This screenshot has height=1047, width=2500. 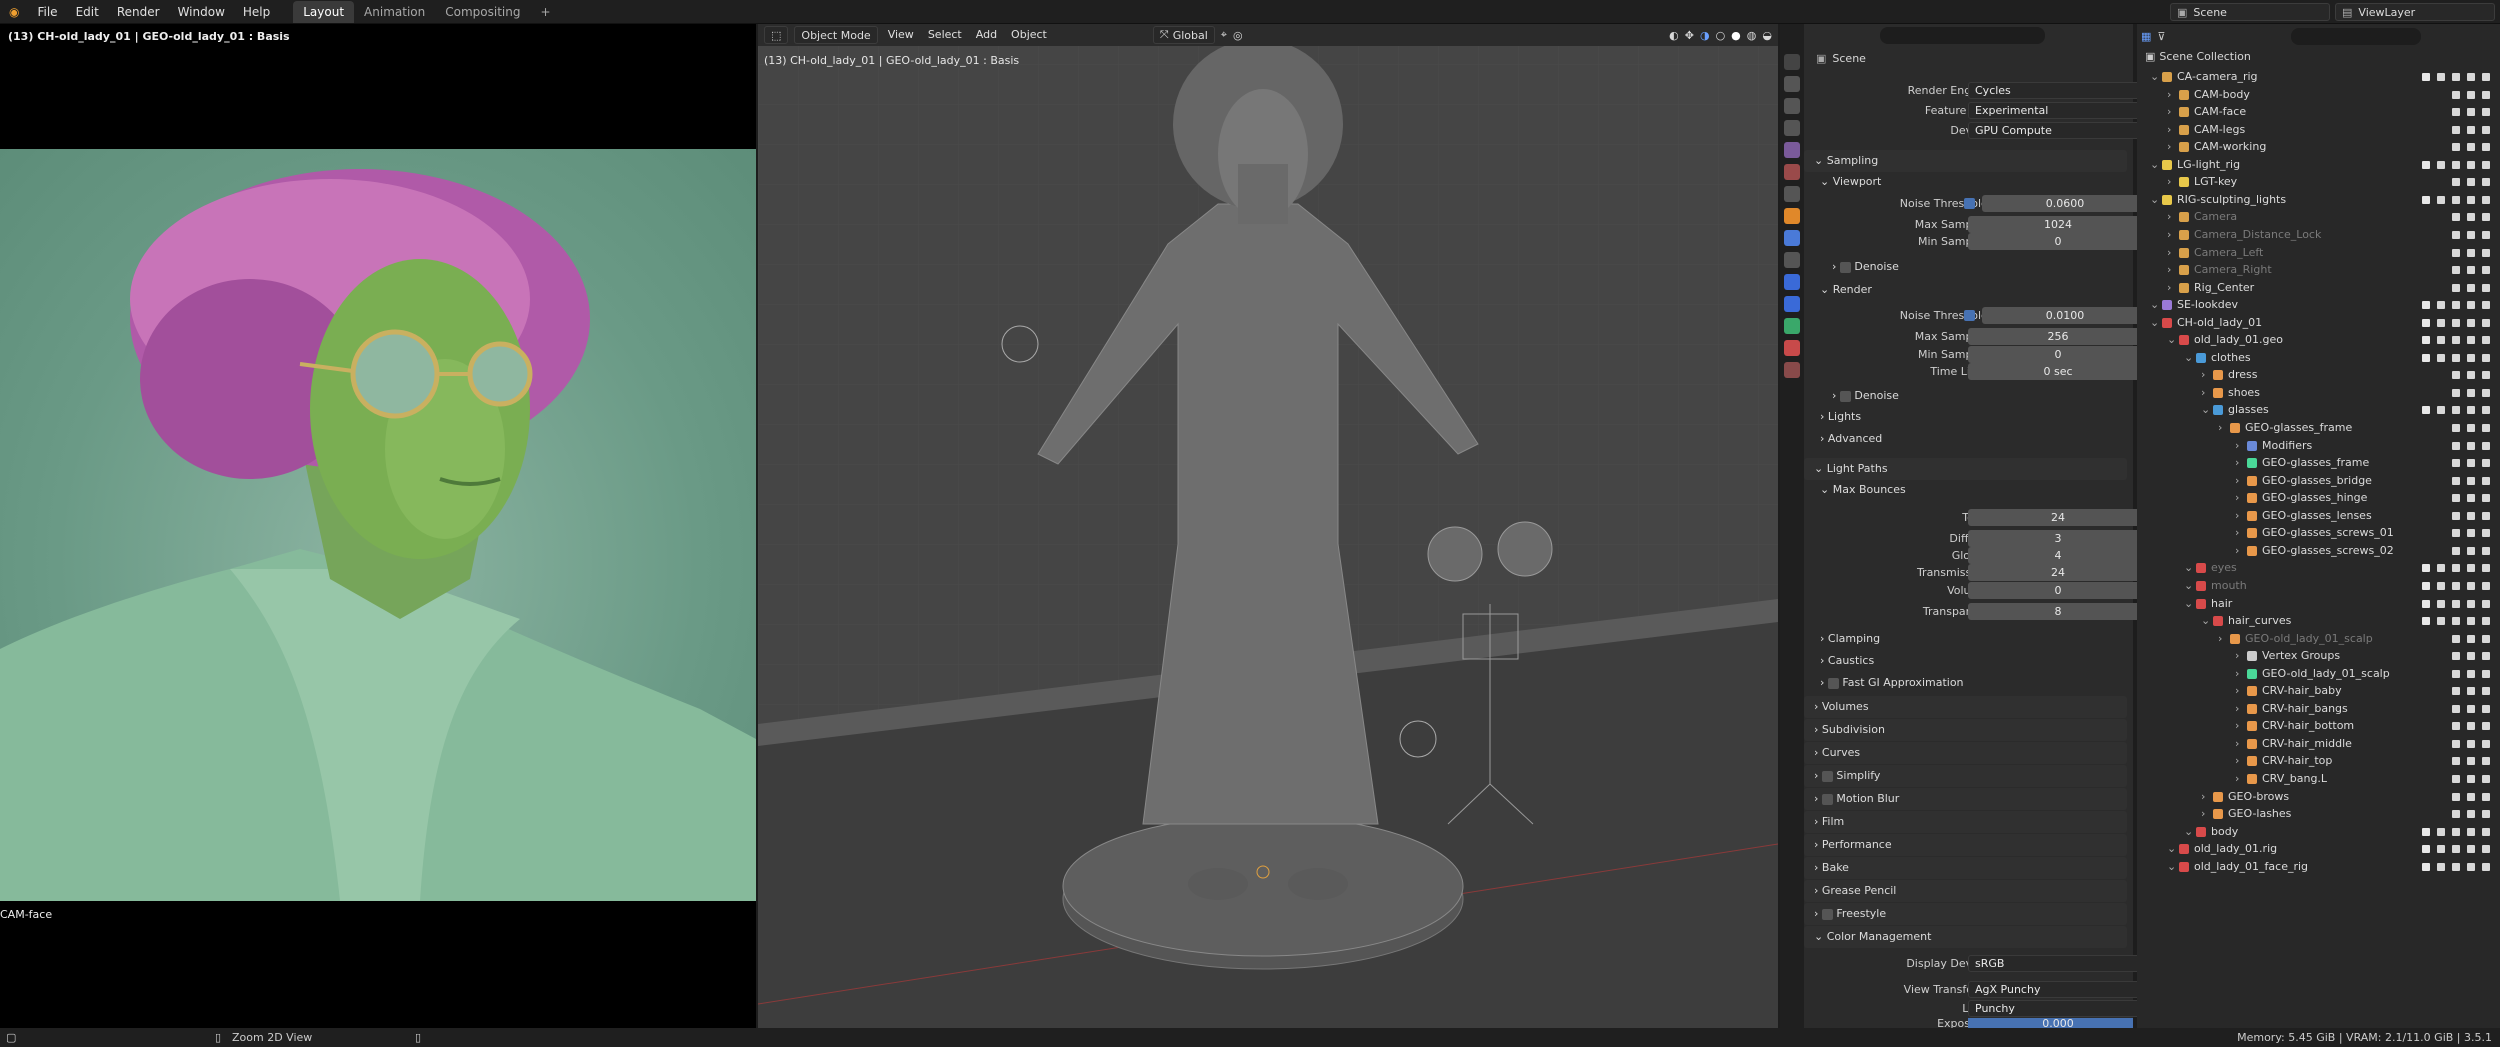 I want to click on menu-file: File, so click(x=47, y=12).